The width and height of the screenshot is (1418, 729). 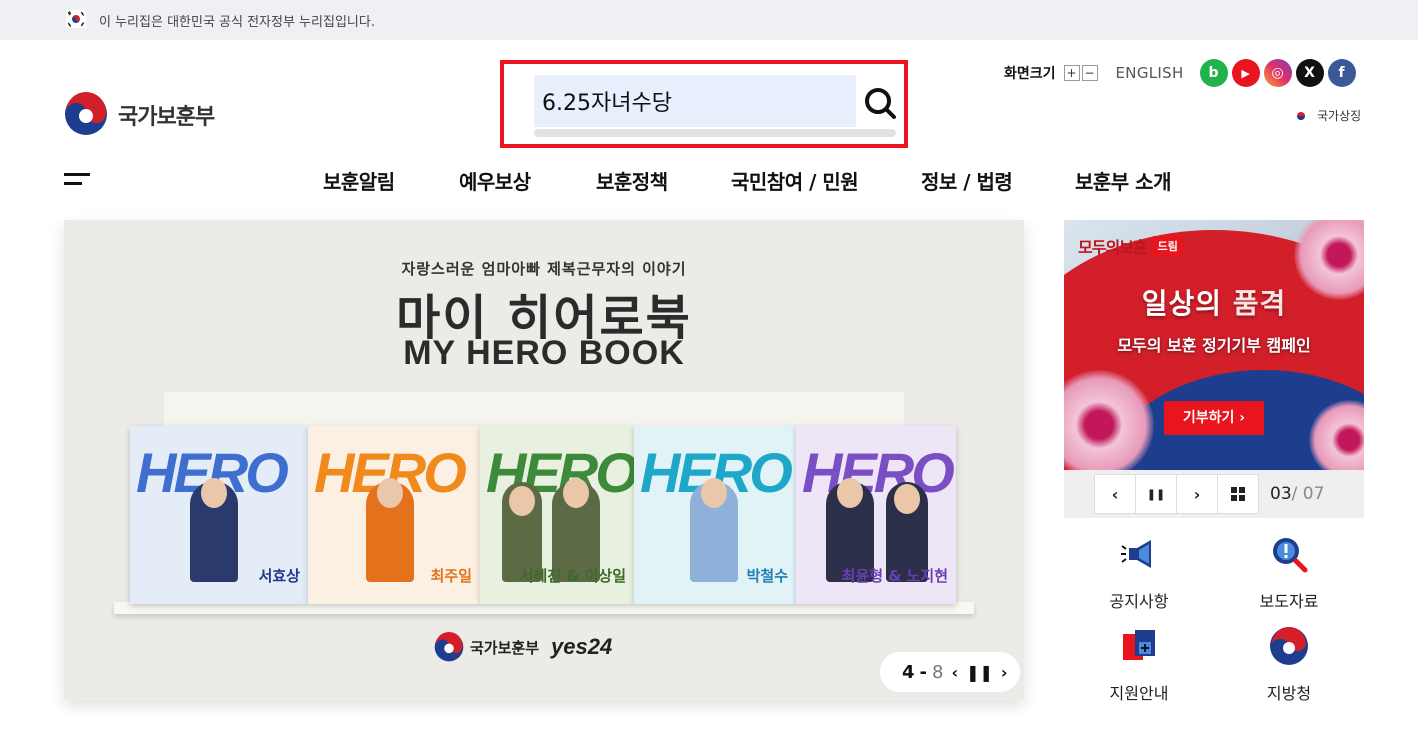 I want to click on font-size-minus-button: −, so click(x=1089, y=73).